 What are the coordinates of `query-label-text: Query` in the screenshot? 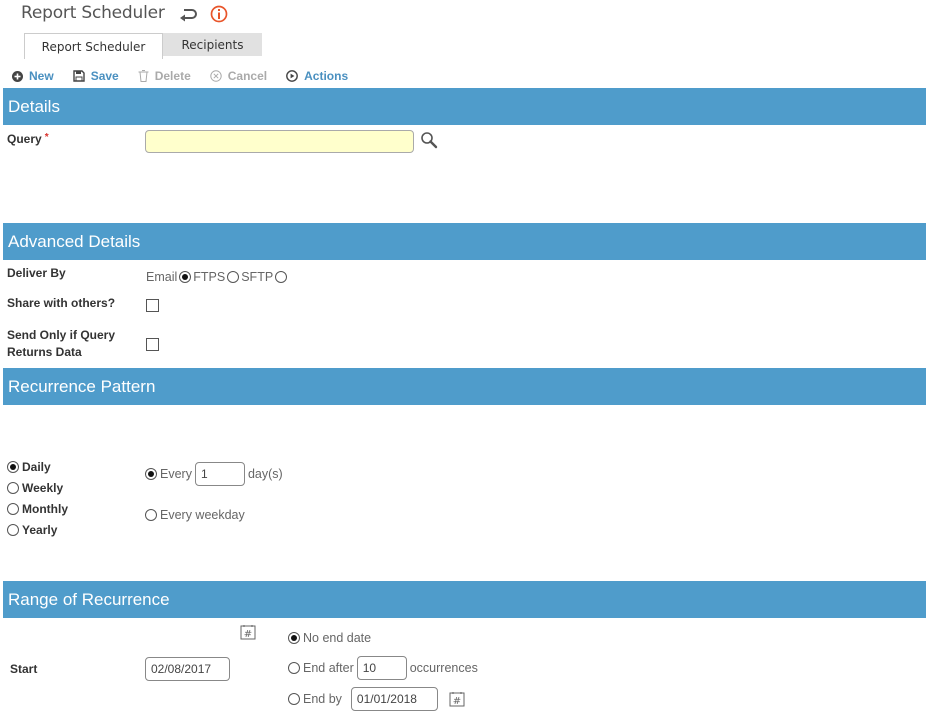 It's located at (24, 139).